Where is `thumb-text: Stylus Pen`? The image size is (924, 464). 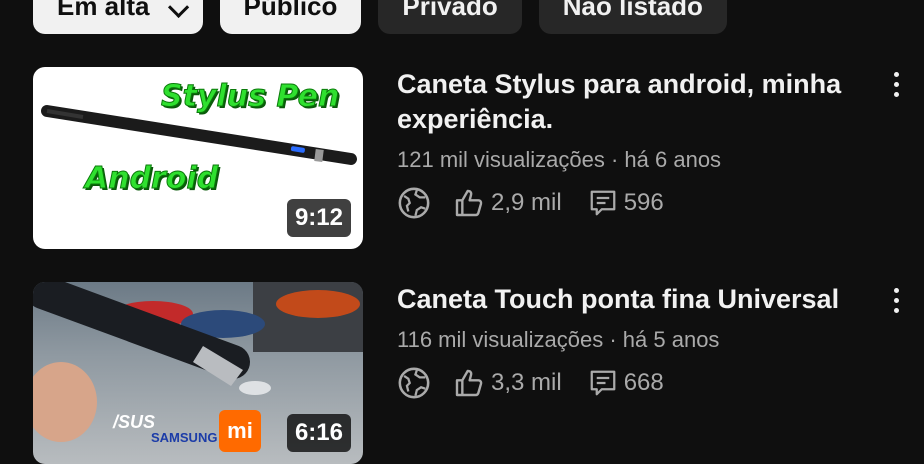
thumb-text: Stylus Pen is located at coordinates (250, 97).